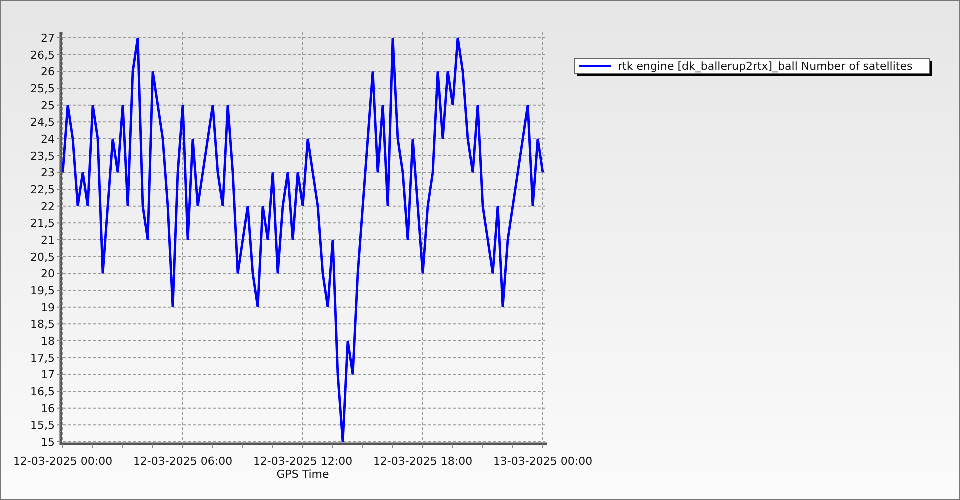 The width and height of the screenshot is (960, 500). What do you see at coordinates (48, 375) in the screenshot?
I see `y-tick-label: 17` at bounding box center [48, 375].